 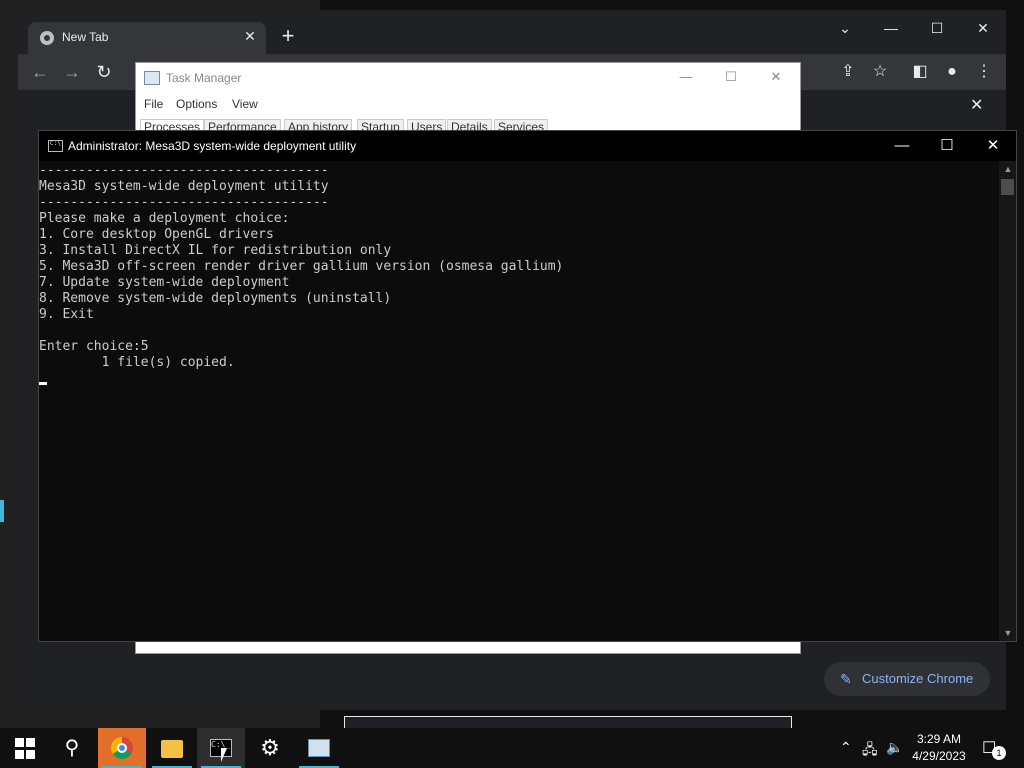 I want to click on console-line: 1. Core desktop OpenGL drivers, so click(x=156, y=234).